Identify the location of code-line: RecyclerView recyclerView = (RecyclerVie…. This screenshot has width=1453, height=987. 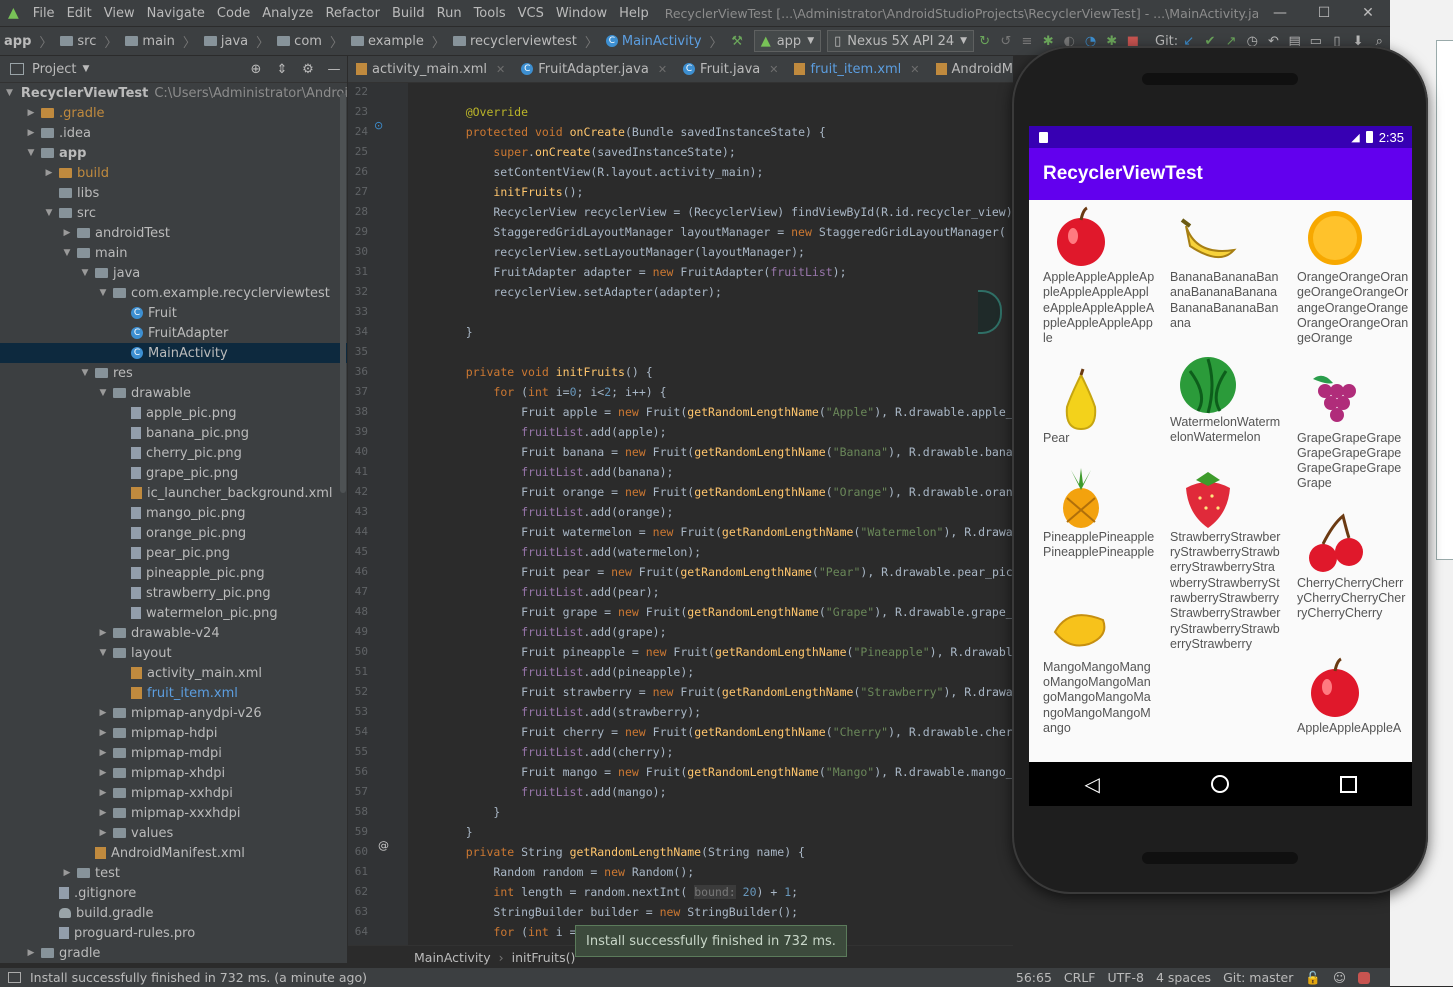
(725, 212).